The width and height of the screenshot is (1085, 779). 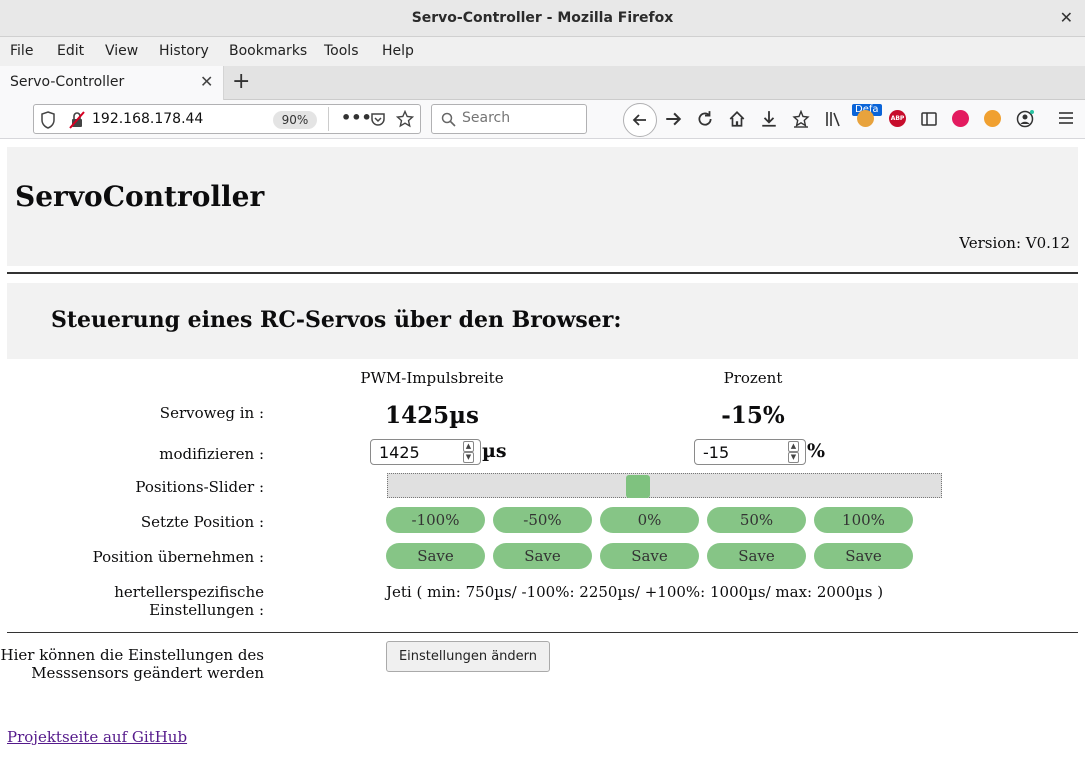 I want to click on hamburger-menu-icon, so click(x=1066, y=118).